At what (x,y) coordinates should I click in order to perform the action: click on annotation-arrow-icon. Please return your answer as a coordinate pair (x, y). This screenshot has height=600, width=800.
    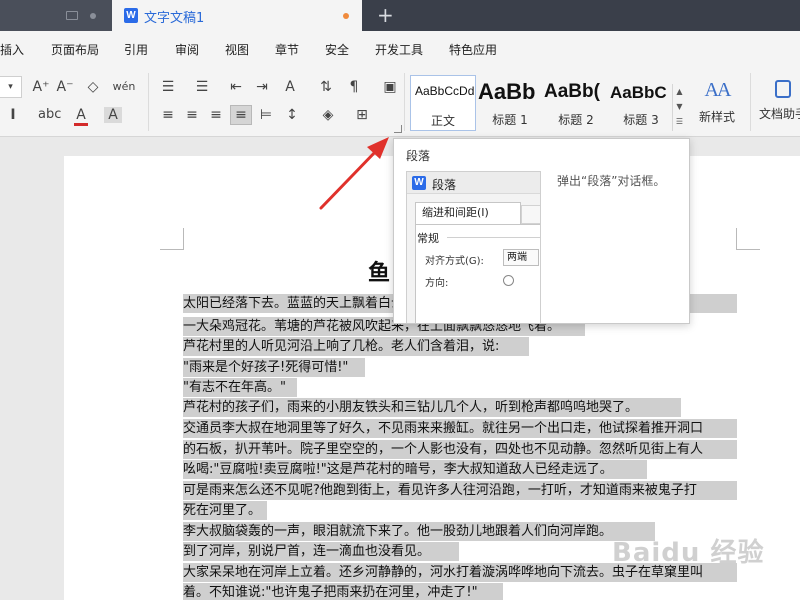
    Looking at the image, I should click on (354, 173).